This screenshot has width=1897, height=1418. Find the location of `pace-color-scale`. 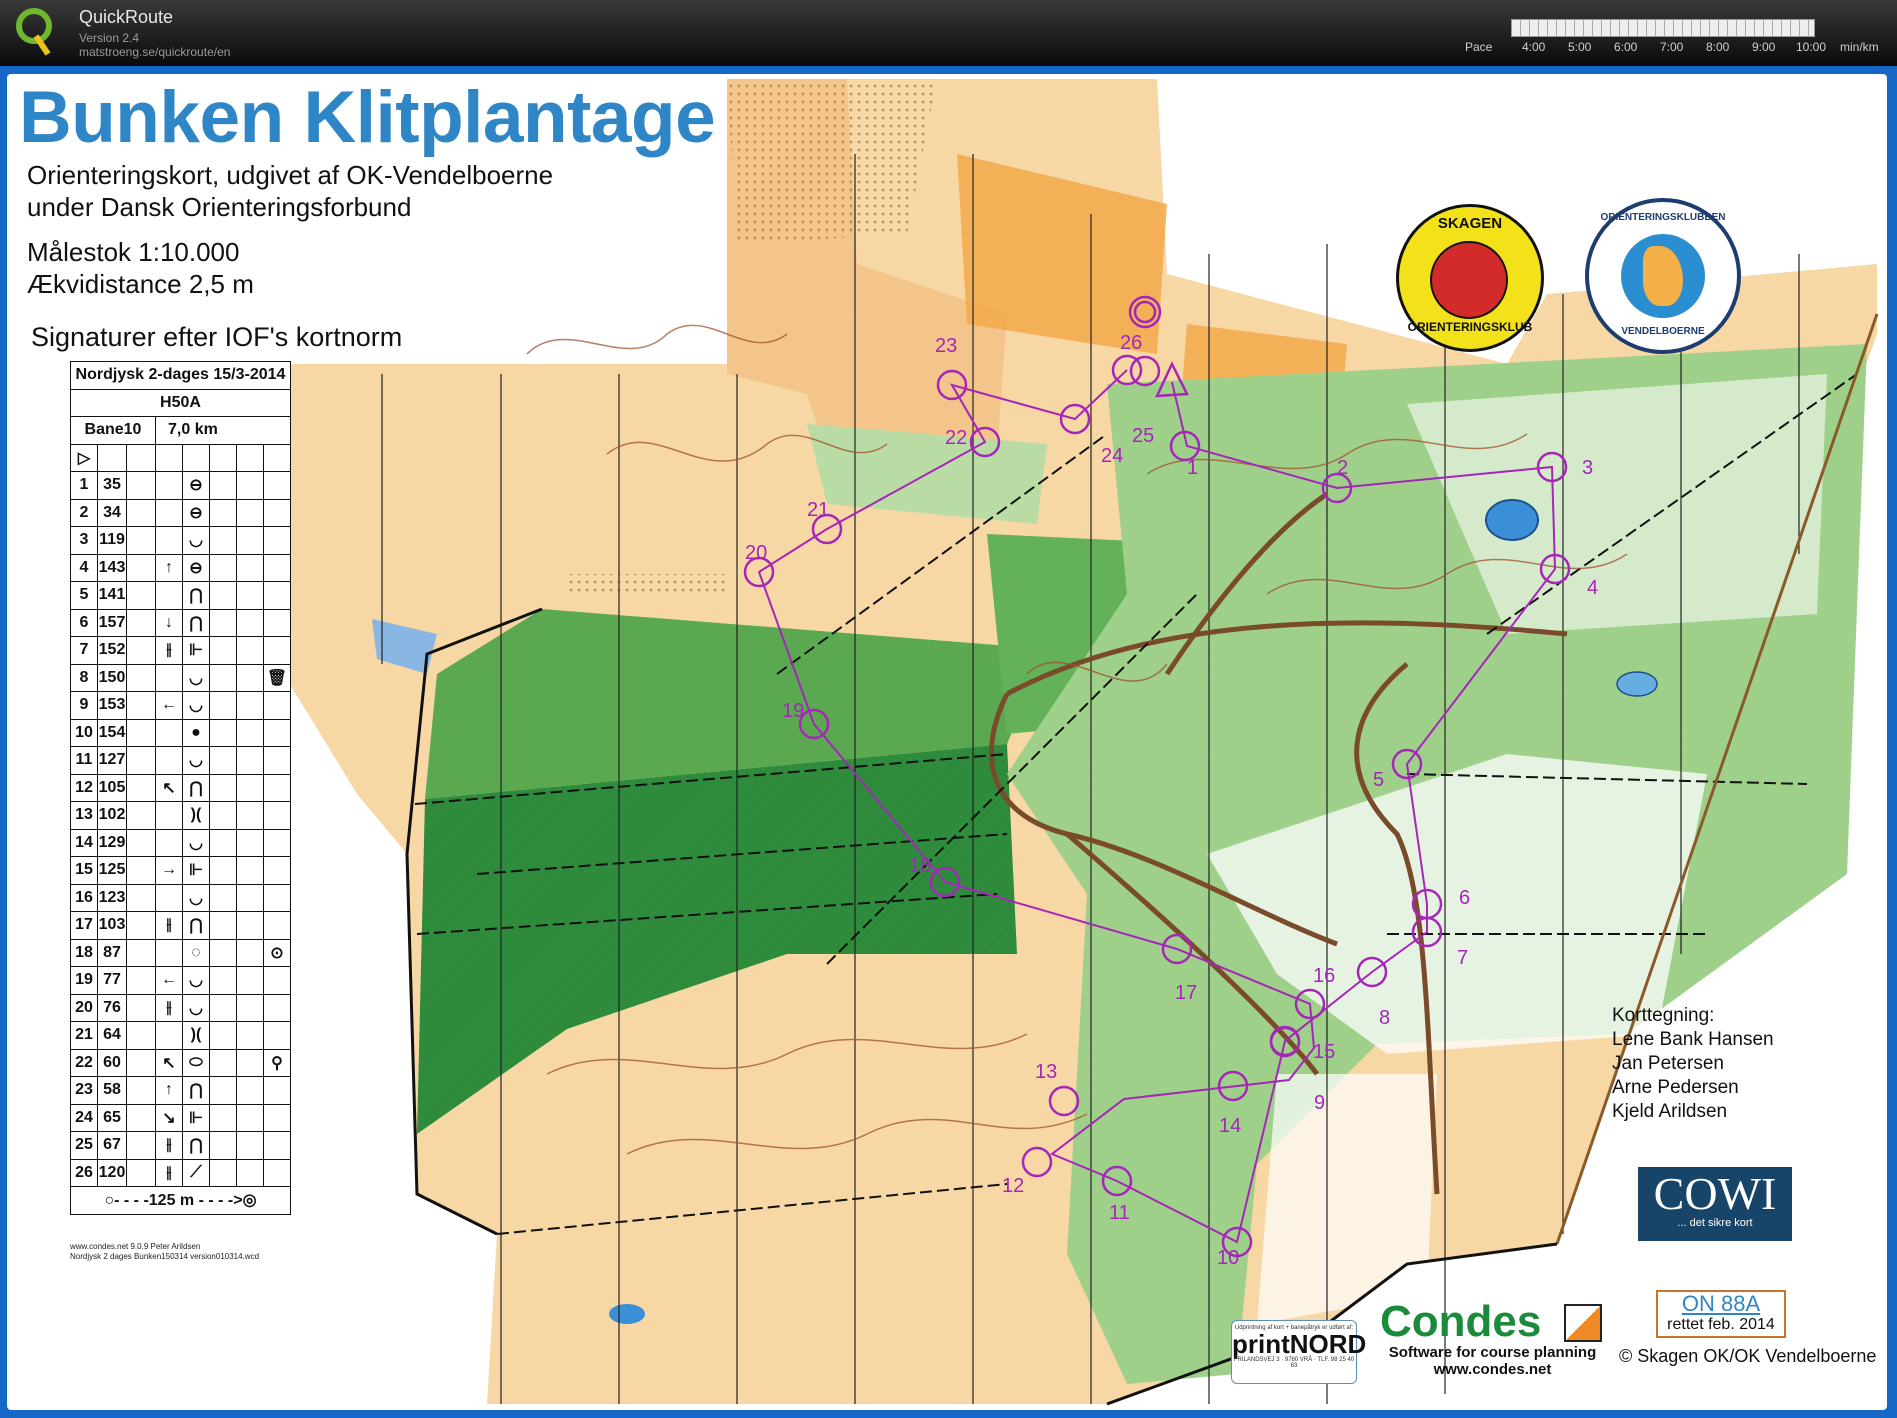

pace-color-scale is located at coordinates (1663, 28).